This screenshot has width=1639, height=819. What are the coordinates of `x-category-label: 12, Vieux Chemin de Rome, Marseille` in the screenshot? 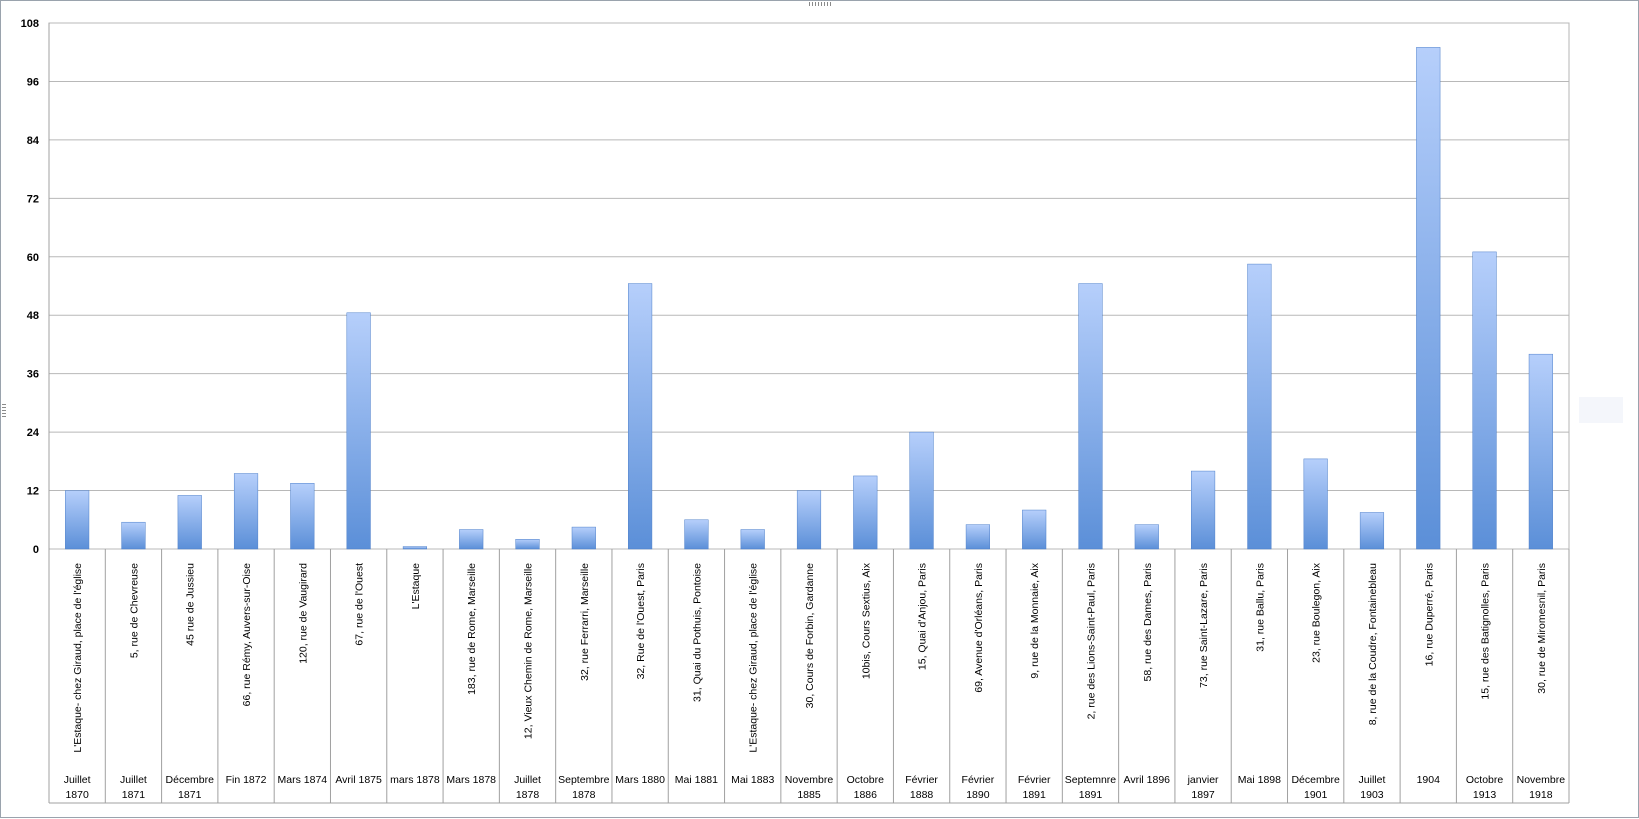 It's located at (529, 651).